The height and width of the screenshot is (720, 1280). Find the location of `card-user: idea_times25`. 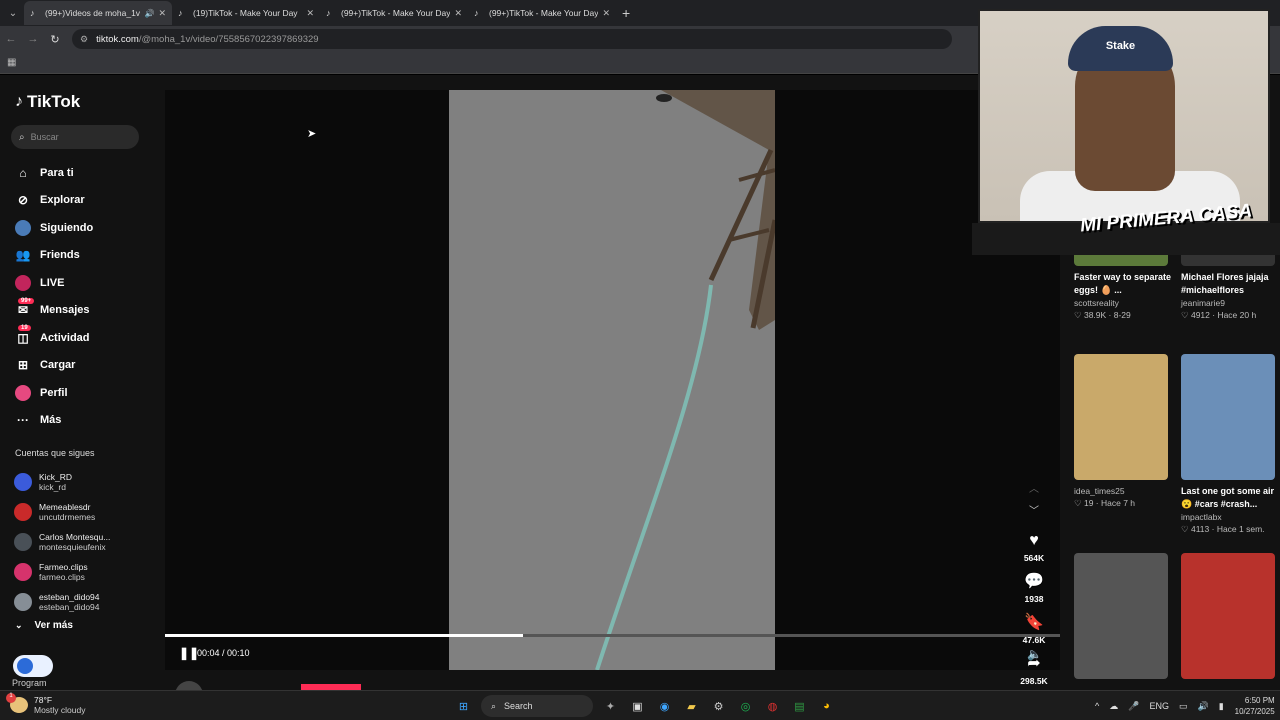

card-user: idea_times25 is located at coordinates (1099, 491).